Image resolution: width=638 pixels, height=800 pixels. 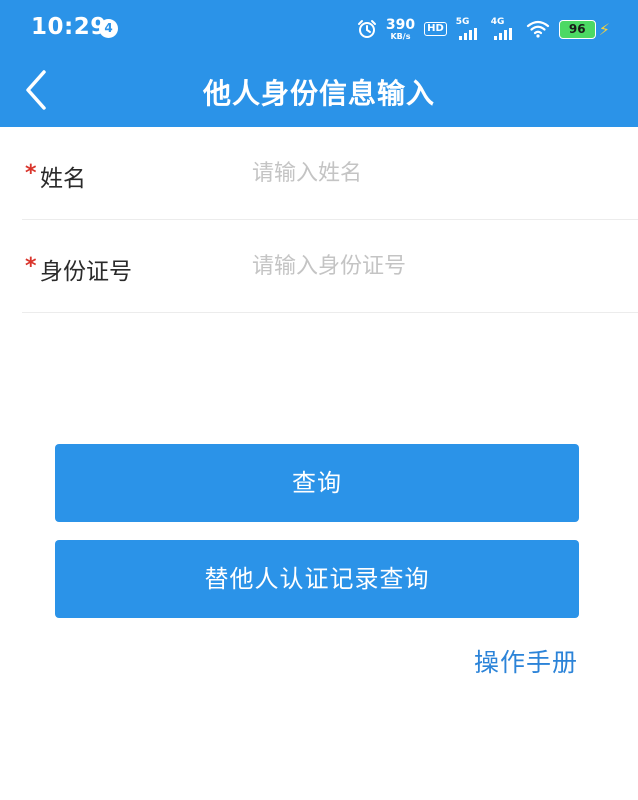 I want to click on name-label: 姓名, so click(x=63, y=179).